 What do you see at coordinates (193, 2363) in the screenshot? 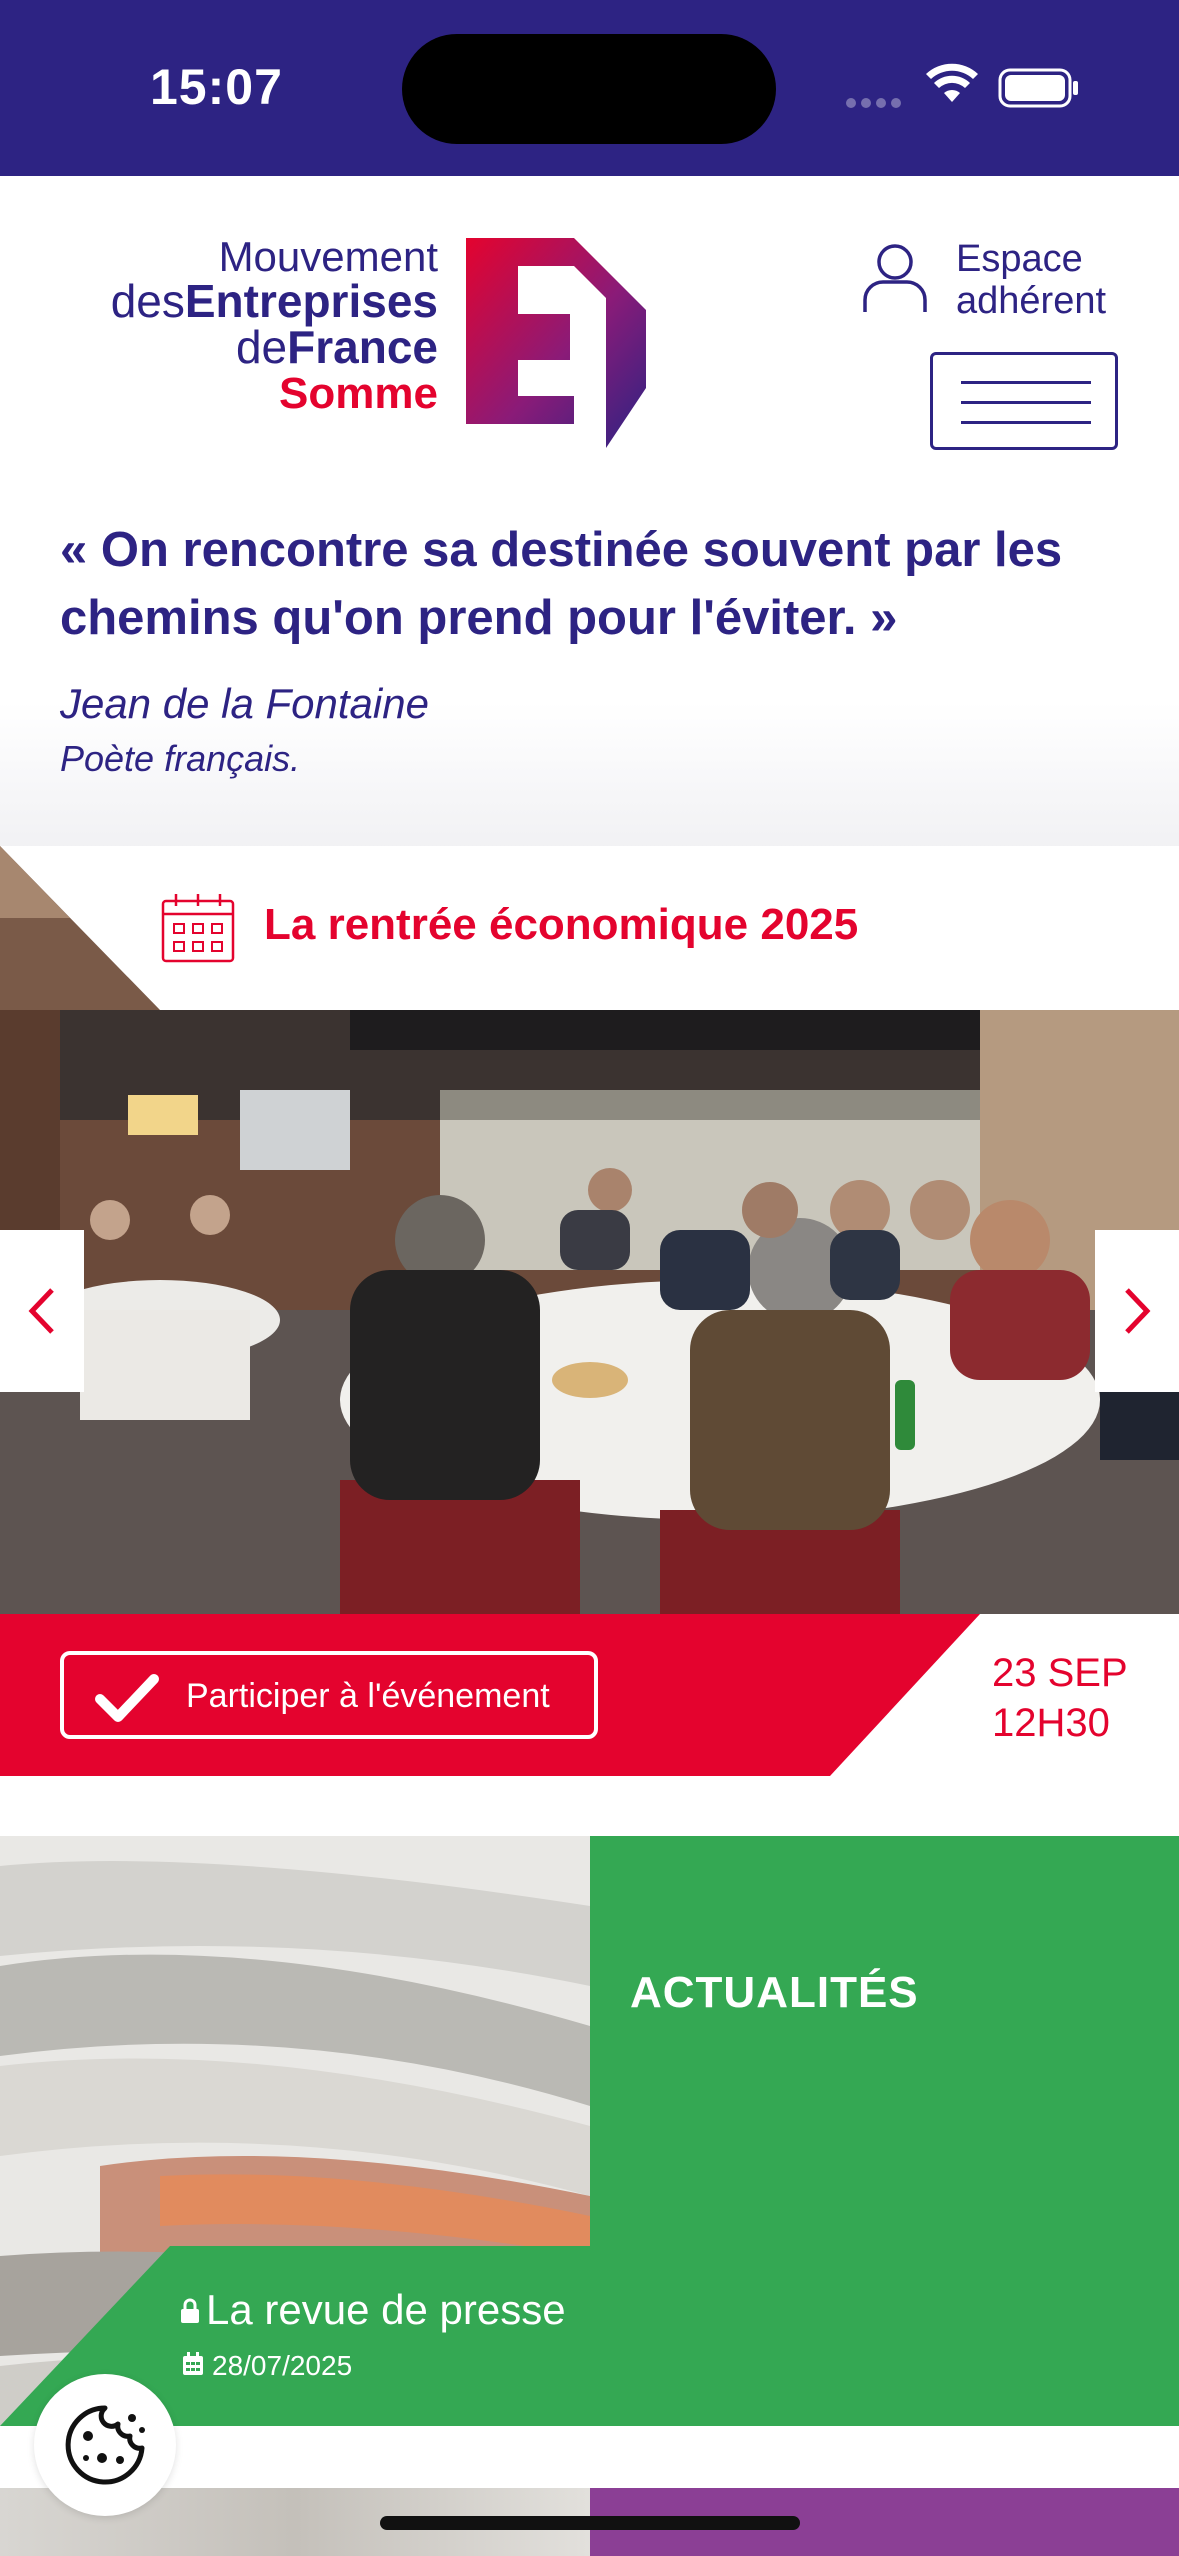
I see `calendar-mini-icon` at bounding box center [193, 2363].